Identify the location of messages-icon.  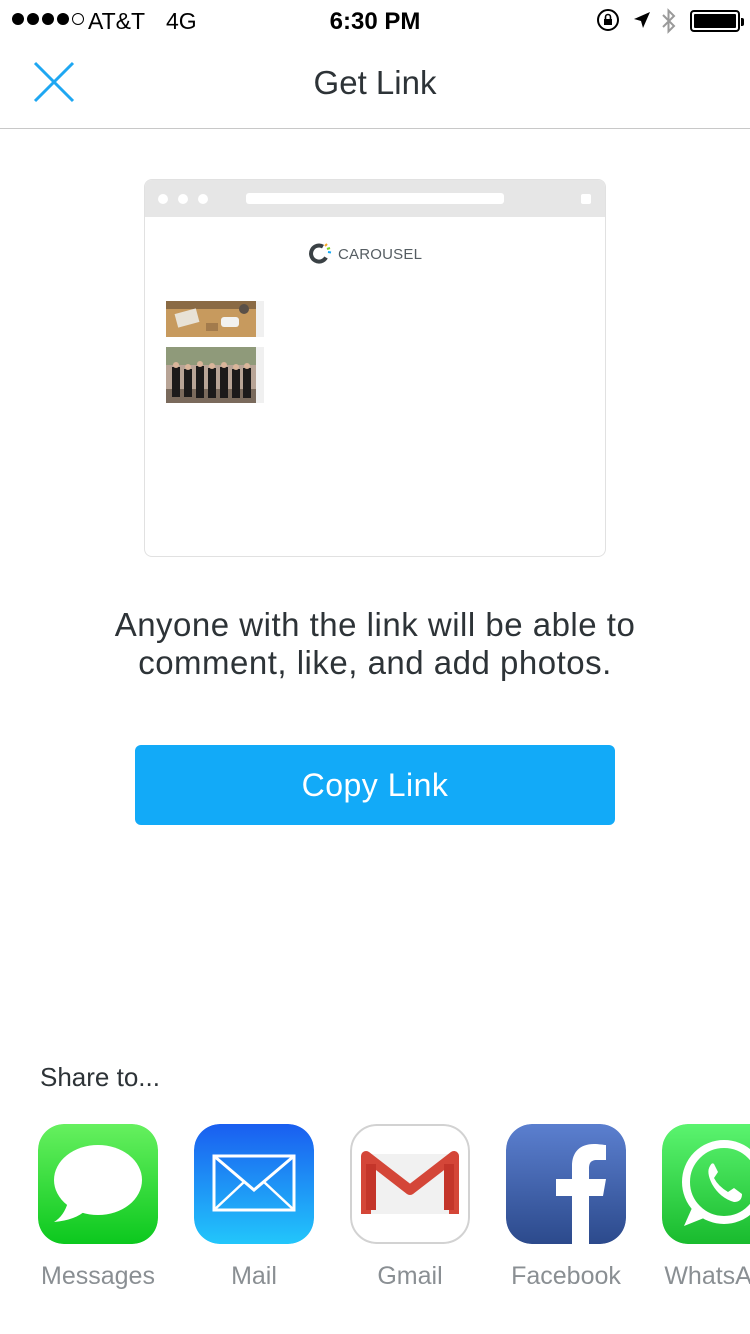
(98, 1184).